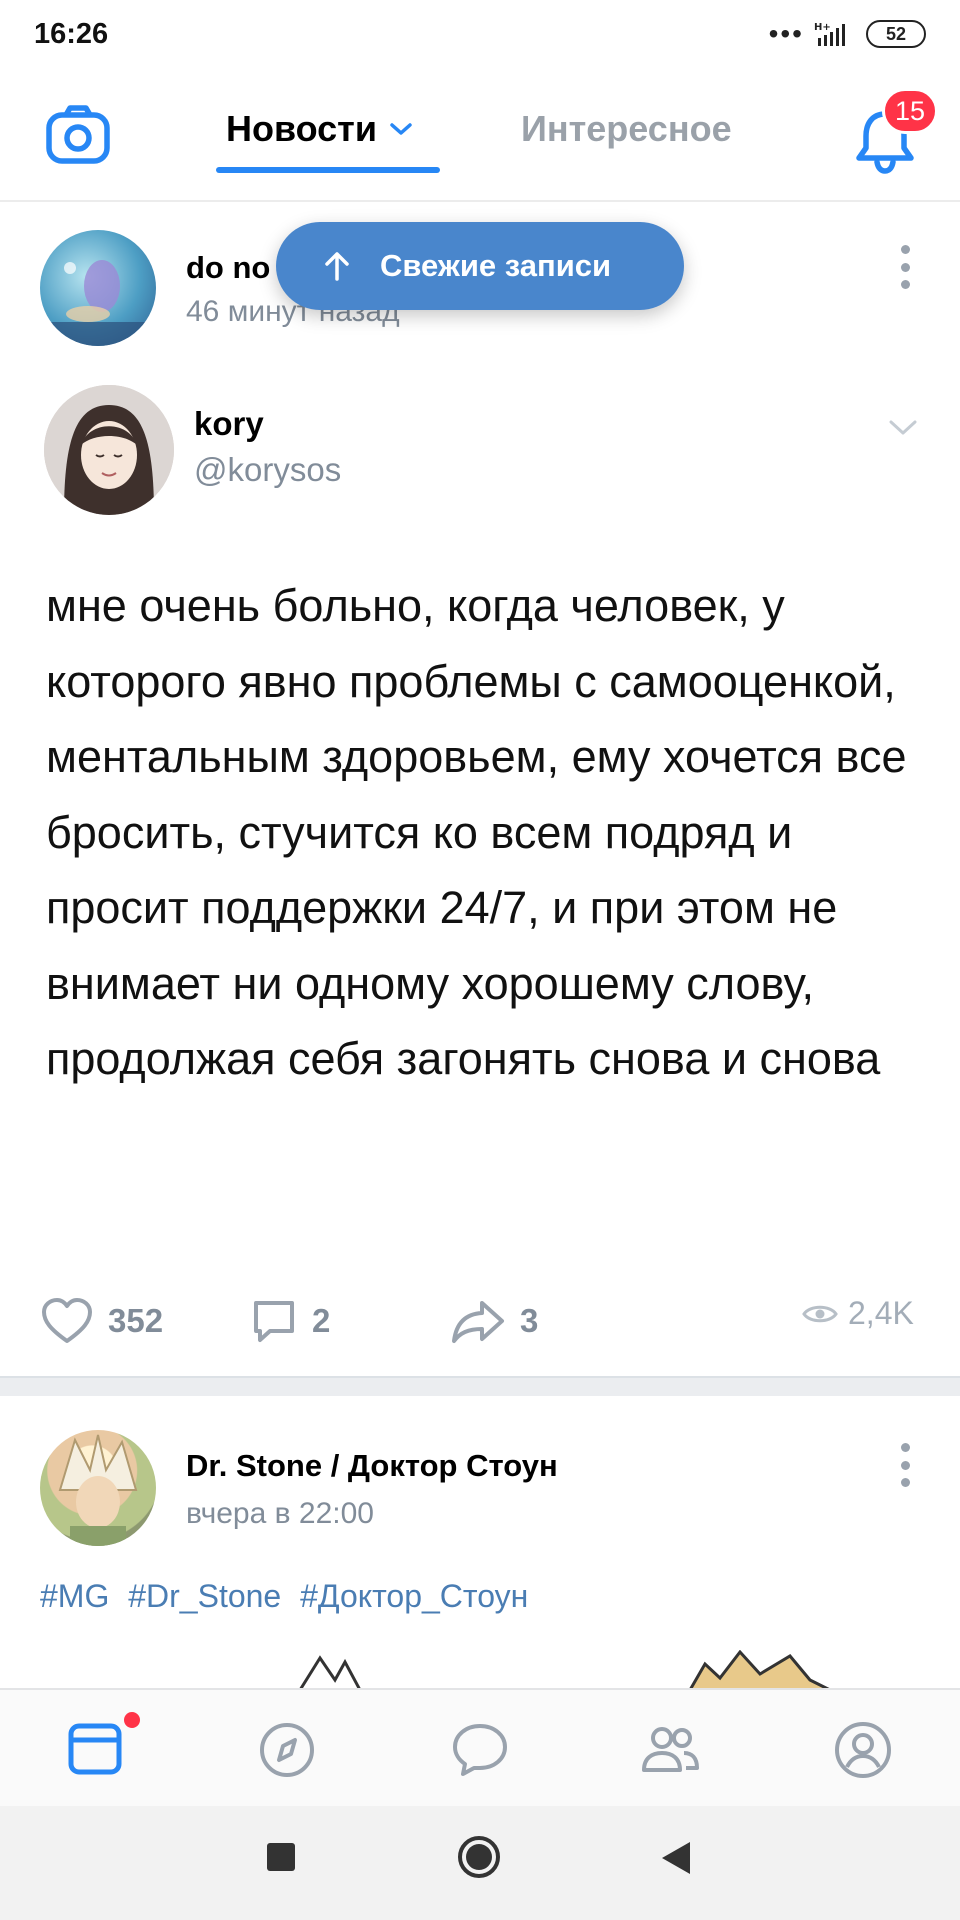  Describe the element at coordinates (204, 1596) in the screenshot. I see `hashtag-link: #Dr_Stone` at that location.